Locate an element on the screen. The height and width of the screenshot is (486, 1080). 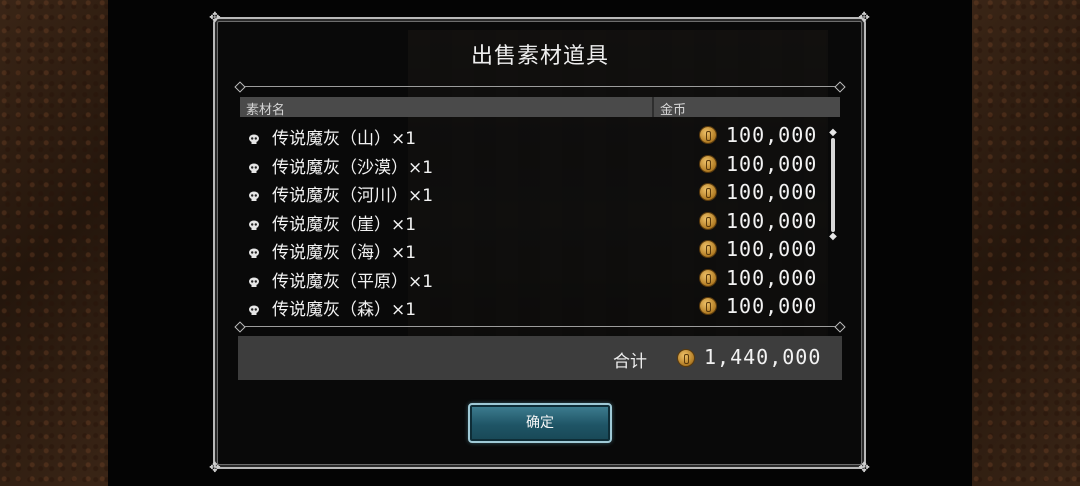
scroll-thumb is located at coordinates (833, 185).